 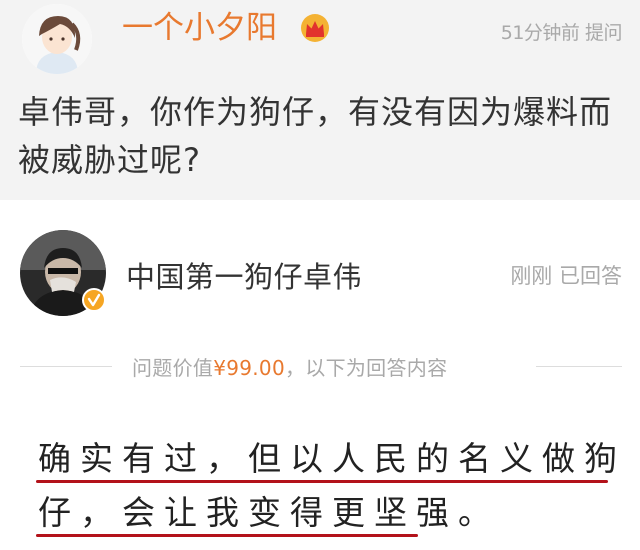 What do you see at coordinates (173, 368) in the screenshot?
I see `price-prefix: 问题价值` at bounding box center [173, 368].